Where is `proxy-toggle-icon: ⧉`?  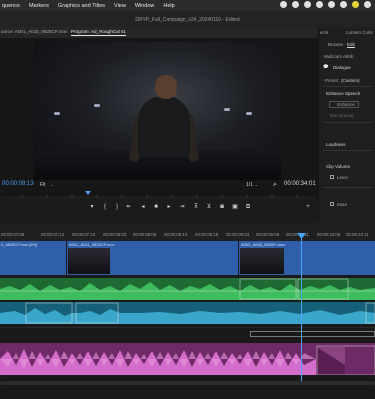 proxy-toggle-icon: ⧉ is located at coordinates (248, 207).